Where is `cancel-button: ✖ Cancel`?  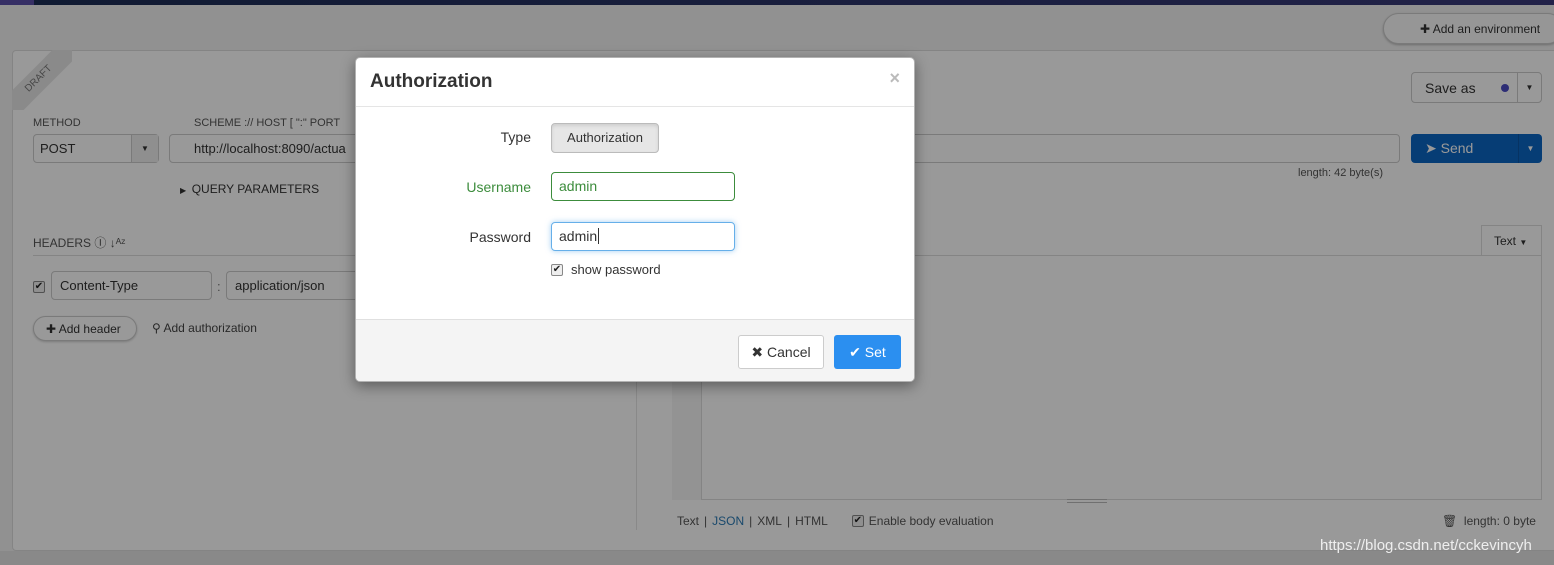 cancel-button: ✖ Cancel is located at coordinates (781, 352).